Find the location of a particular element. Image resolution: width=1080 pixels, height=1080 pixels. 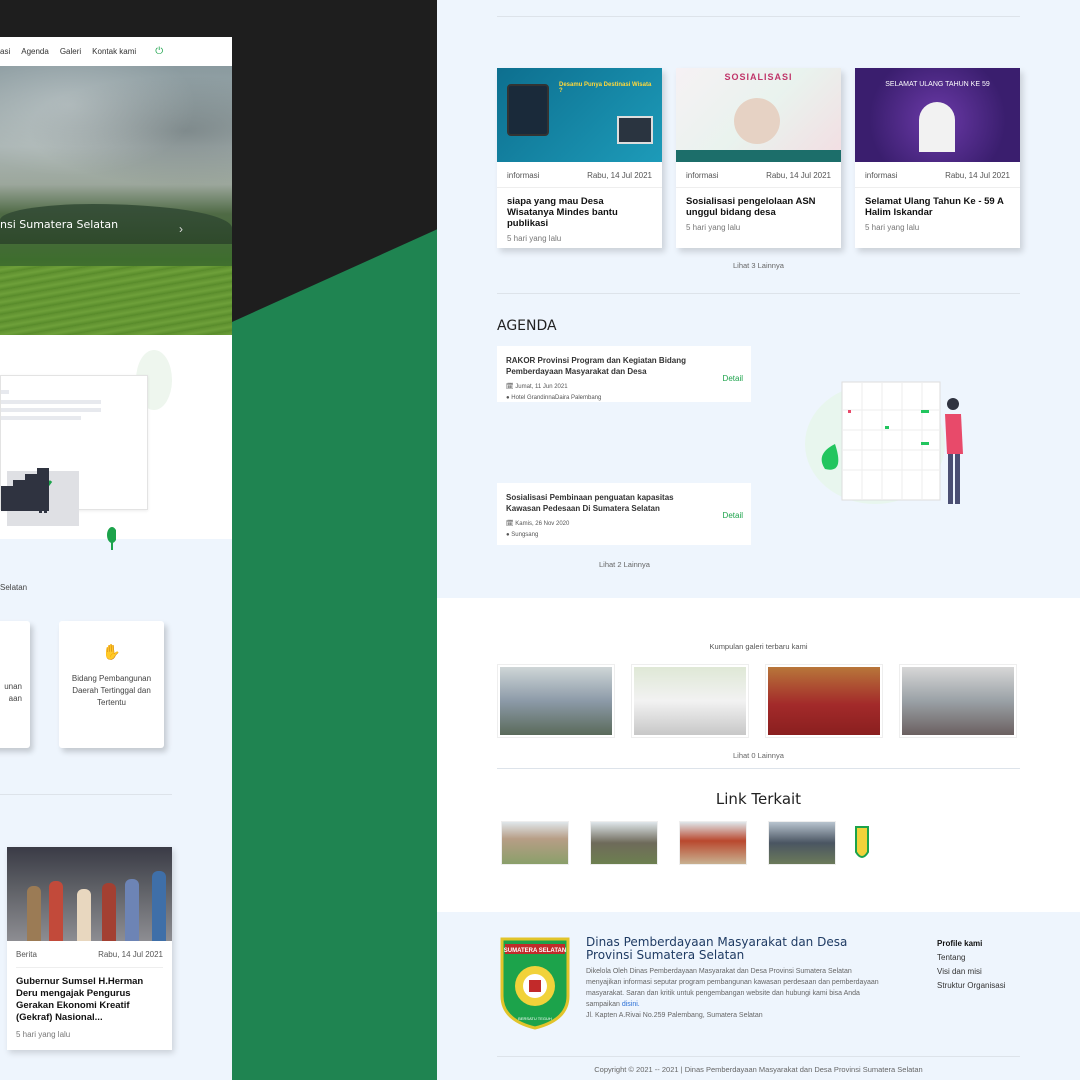

hero-slider: nsi Sumatera Selatan › is located at coordinates (116, 200).